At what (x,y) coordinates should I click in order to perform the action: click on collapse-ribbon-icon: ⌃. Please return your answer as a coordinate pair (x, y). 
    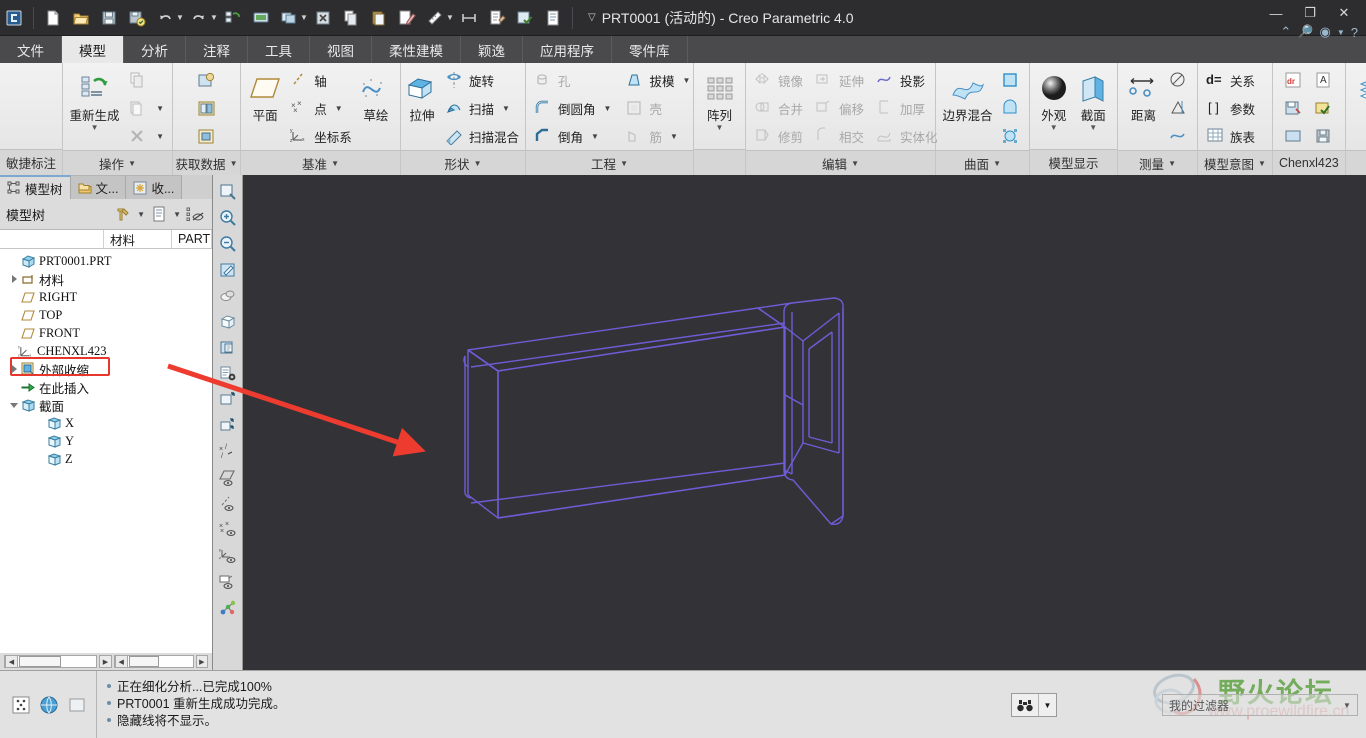
    Looking at the image, I should click on (1285, 32).